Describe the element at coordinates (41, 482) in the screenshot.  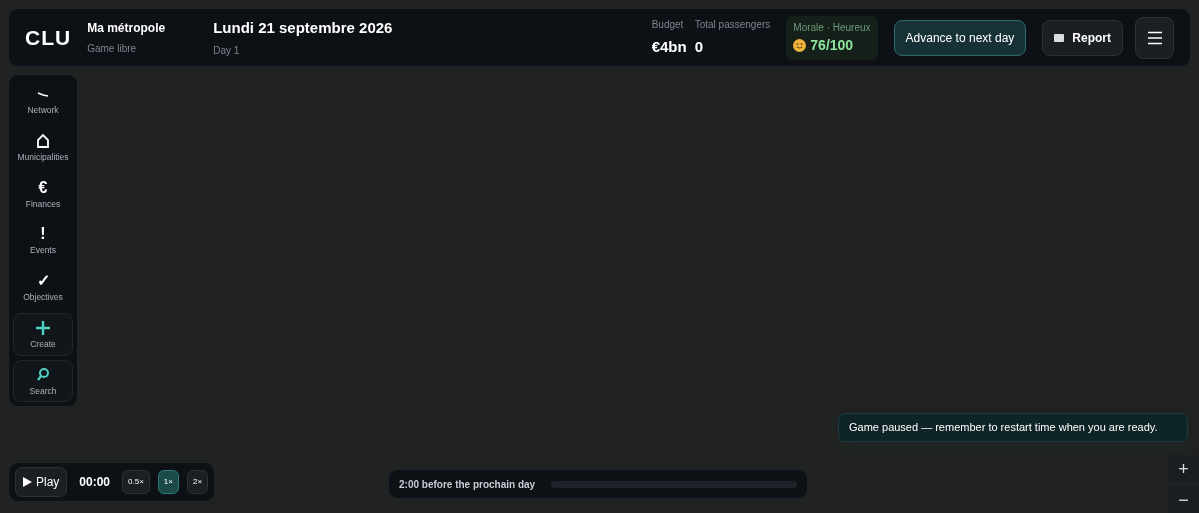
I see `play-button: Play` at that location.